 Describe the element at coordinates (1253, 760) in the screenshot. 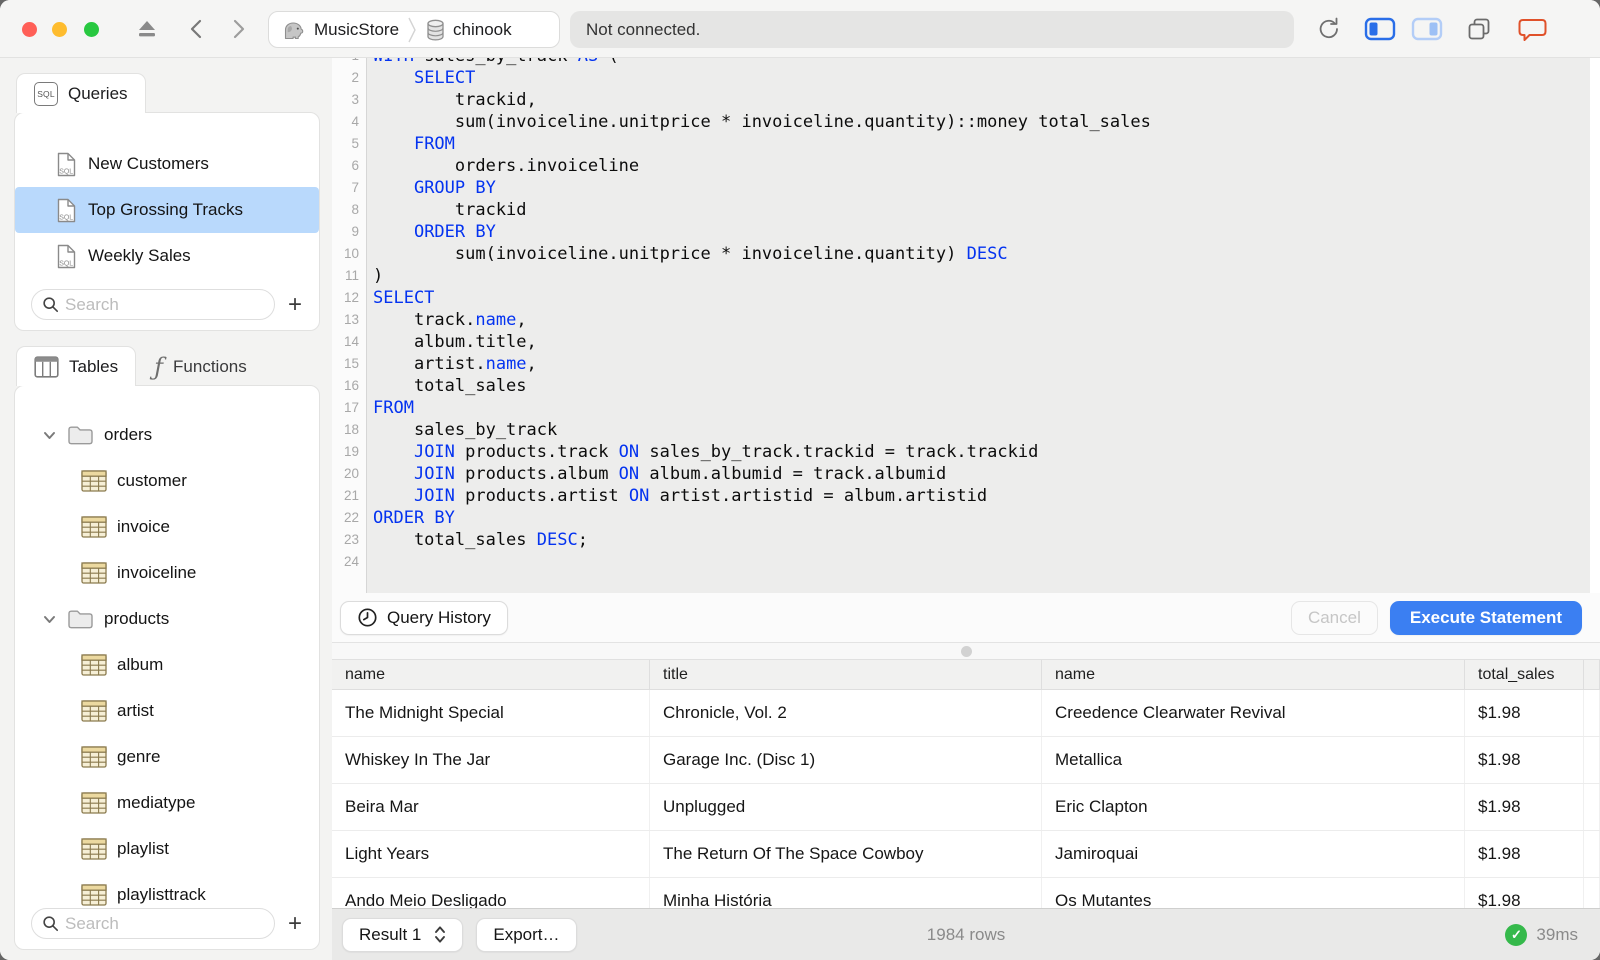

I see `table-cell: Metallica` at that location.